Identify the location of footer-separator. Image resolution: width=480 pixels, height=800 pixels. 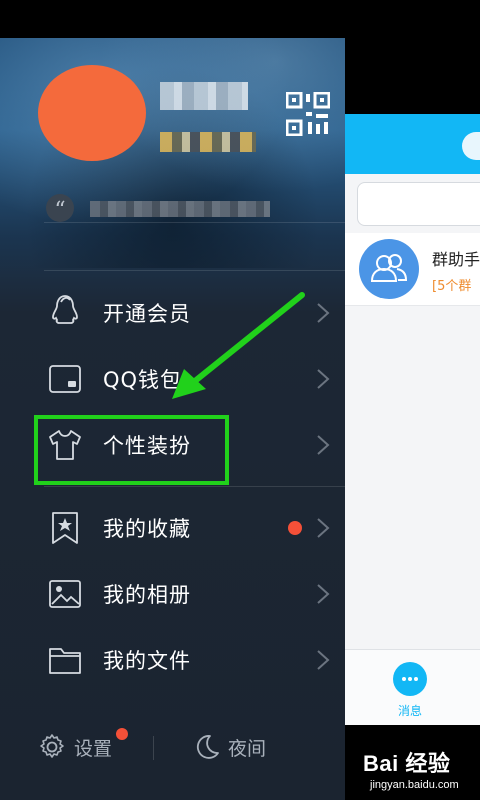
(153, 748).